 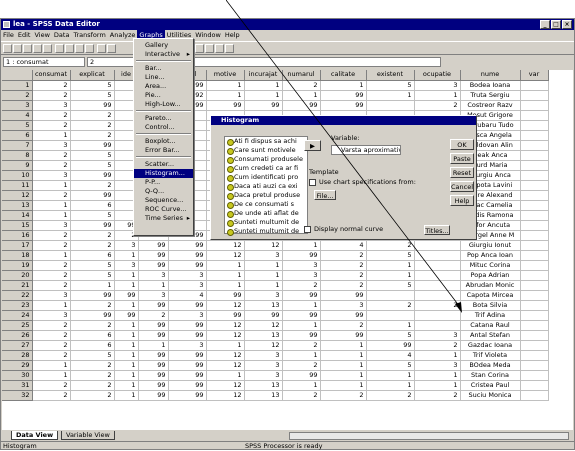 I want to click on column-header: numarul, so click(x=301, y=75).